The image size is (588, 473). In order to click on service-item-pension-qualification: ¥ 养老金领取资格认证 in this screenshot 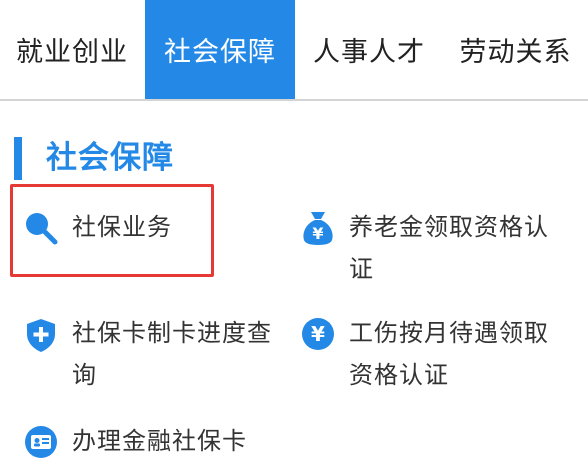, I will do `click(436, 251)`.